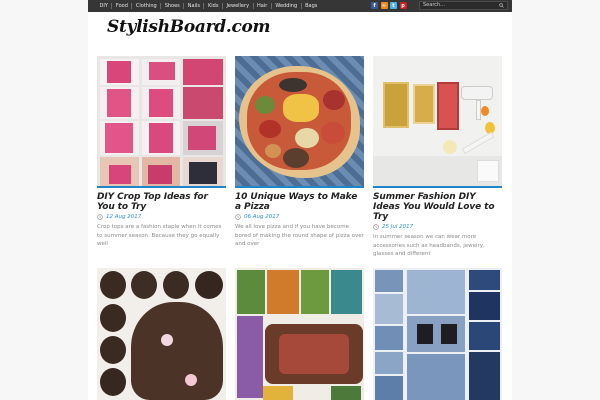  What do you see at coordinates (263, 6) in the screenshot?
I see `nav-item-hair: Hair` at bounding box center [263, 6].